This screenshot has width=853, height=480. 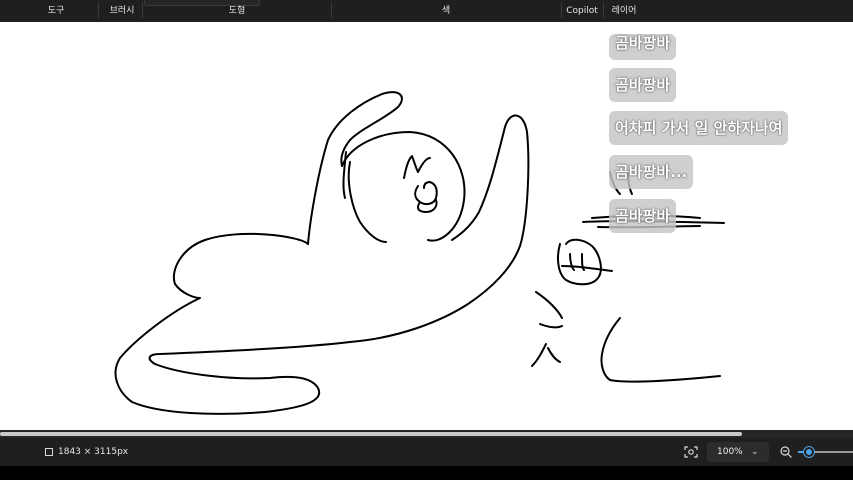 What do you see at coordinates (755, 452) in the screenshot?
I see `chevron-down-icon: ⌄` at bounding box center [755, 452].